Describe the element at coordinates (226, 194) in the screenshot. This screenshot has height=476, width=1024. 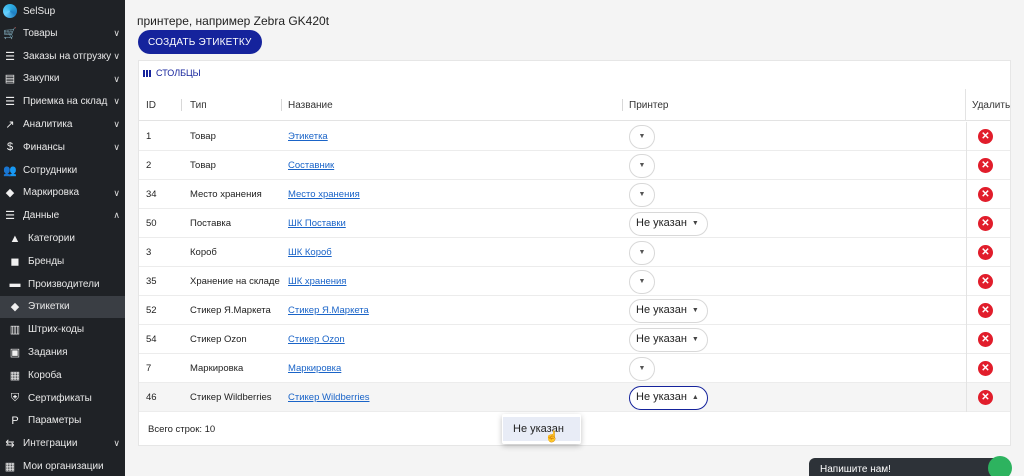
I see `cell-type: Место хранения` at that location.